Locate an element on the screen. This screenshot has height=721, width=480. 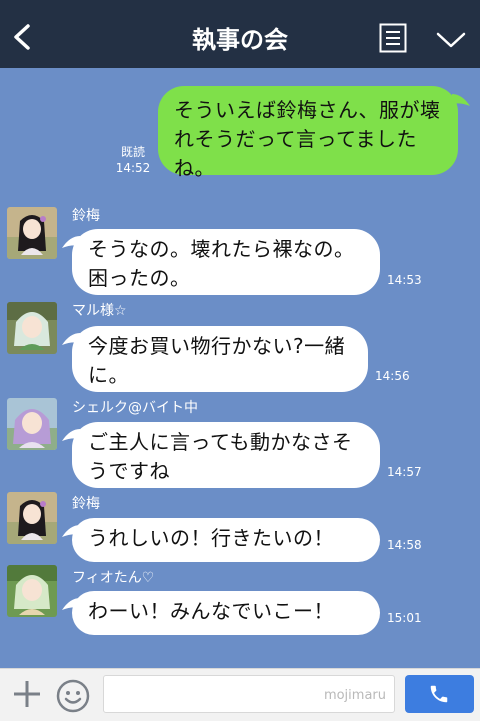
message-time: 14:56 is located at coordinates (392, 376).